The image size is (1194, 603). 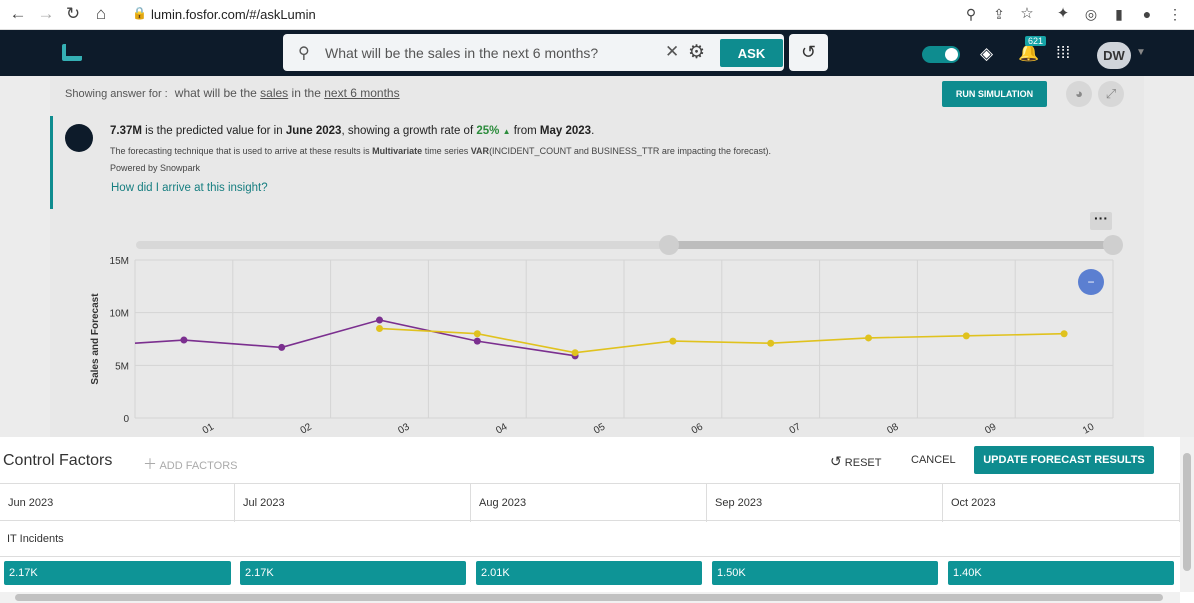 I want to click on x-tick-label: 03, so click(x=404, y=428).